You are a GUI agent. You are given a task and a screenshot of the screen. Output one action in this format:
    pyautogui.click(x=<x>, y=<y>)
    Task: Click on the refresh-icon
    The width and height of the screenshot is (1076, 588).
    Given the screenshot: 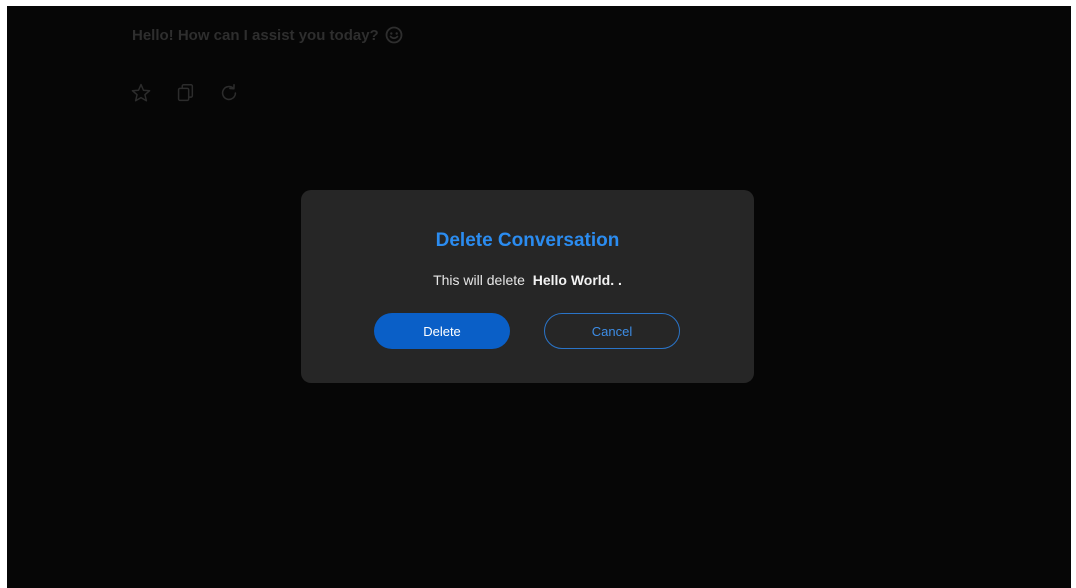 What is the action you would take?
    pyautogui.click(x=229, y=93)
    